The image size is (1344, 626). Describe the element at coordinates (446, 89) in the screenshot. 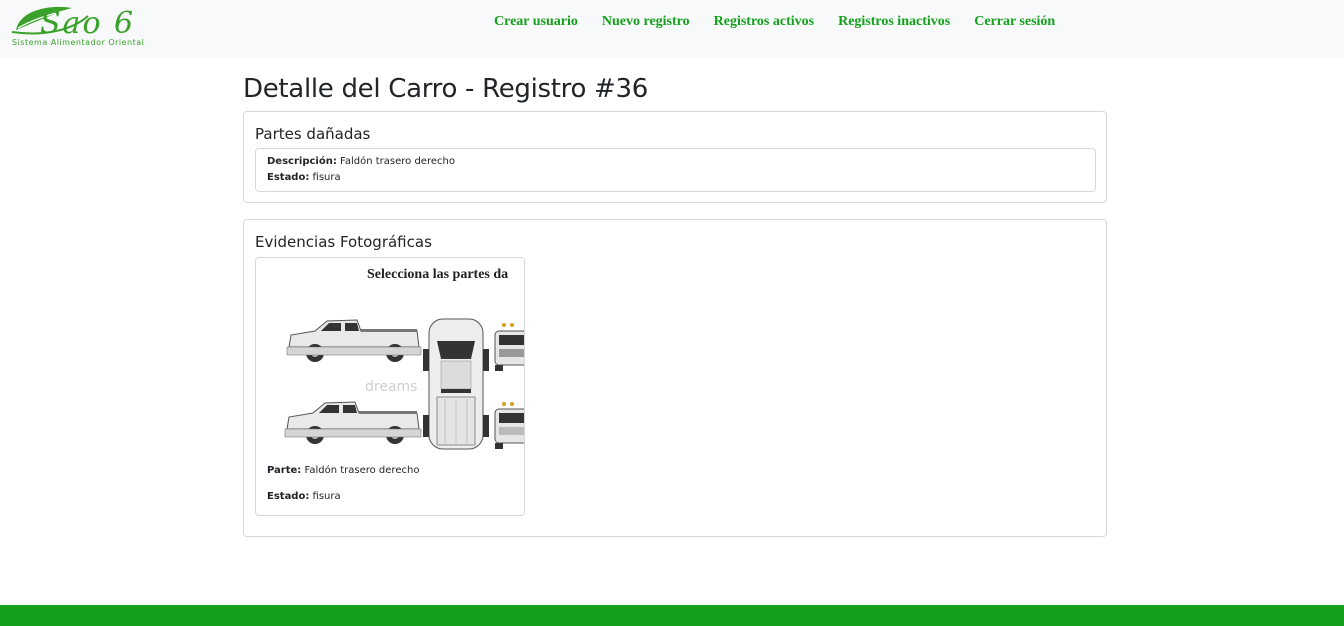

I see `page-title: Detalle del Carro - Registro #36` at that location.